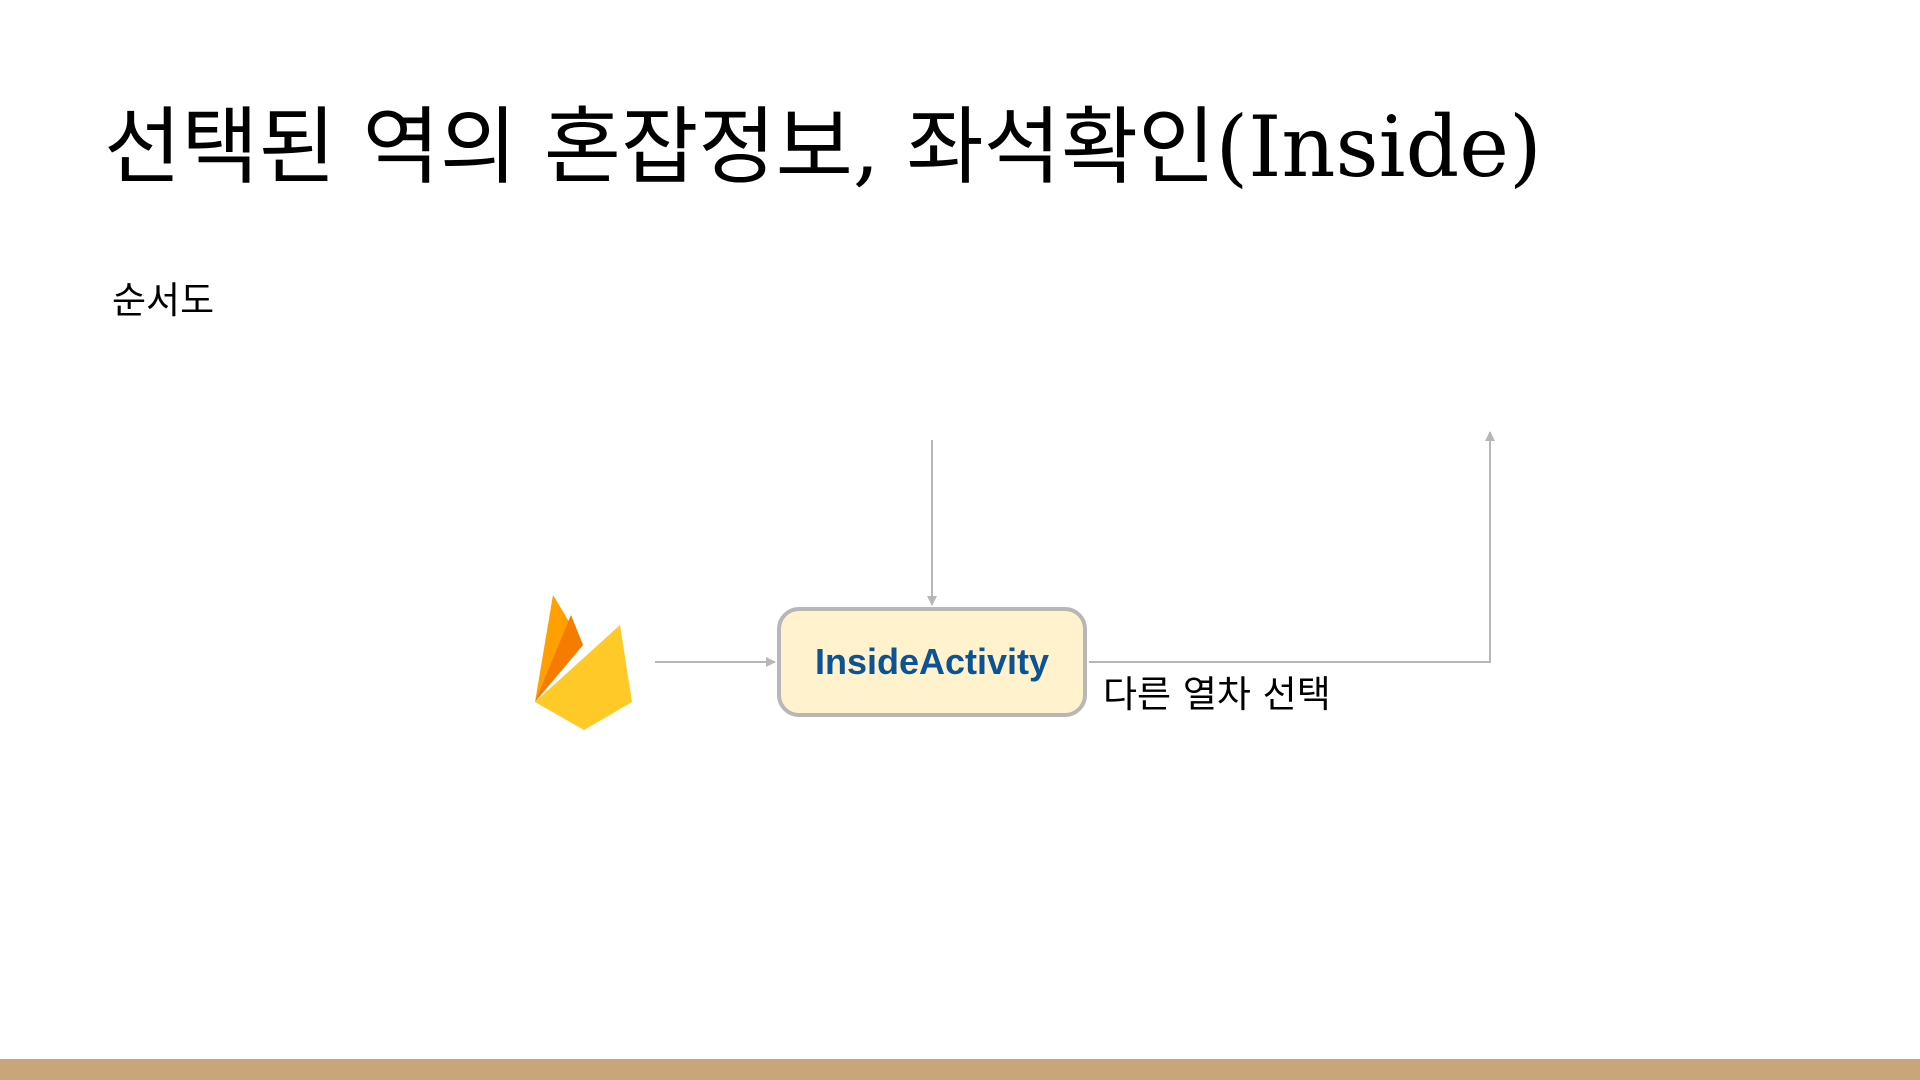 The width and height of the screenshot is (1920, 1080). Describe the element at coordinates (1292, 547) in the screenshot. I see `arrow-activity-to-other-train` at that location.